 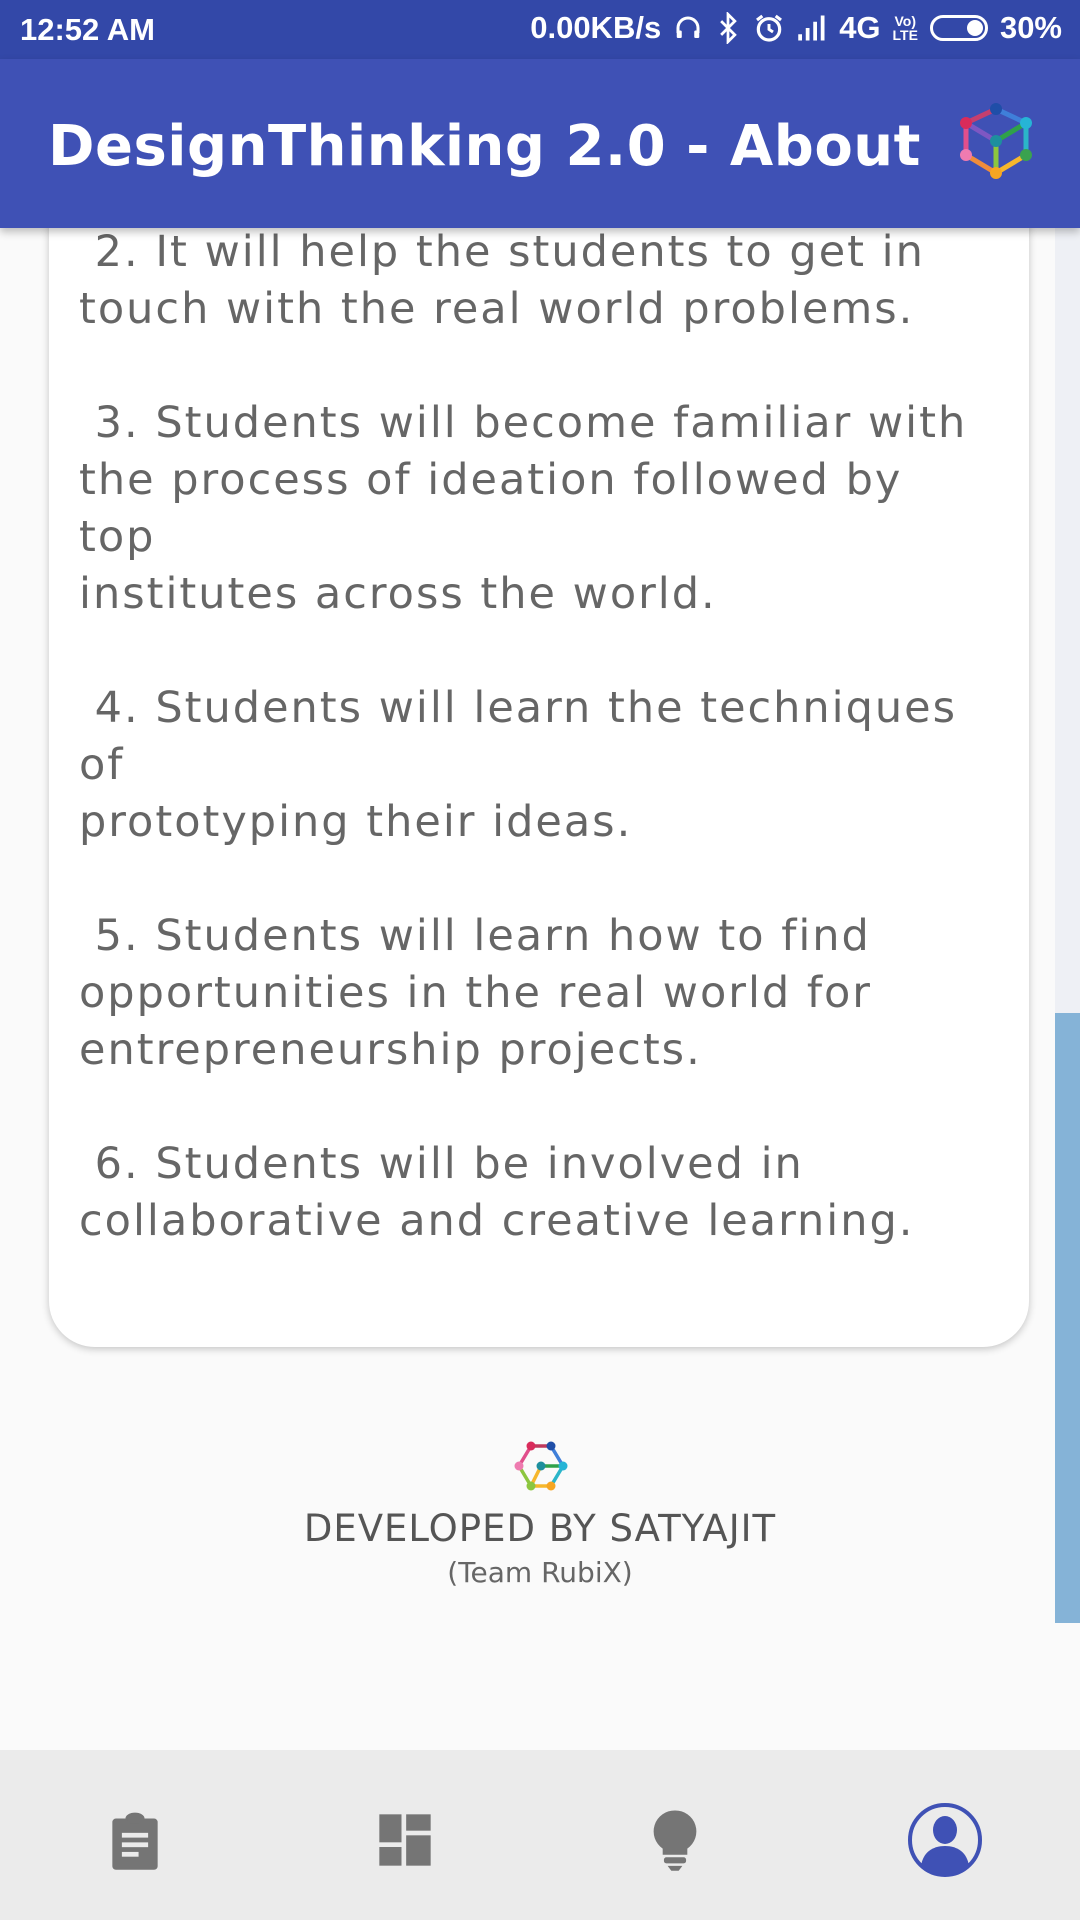 What do you see at coordinates (728, 28) in the screenshot?
I see `bluetooth-icon` at bounding box center [728, 28].